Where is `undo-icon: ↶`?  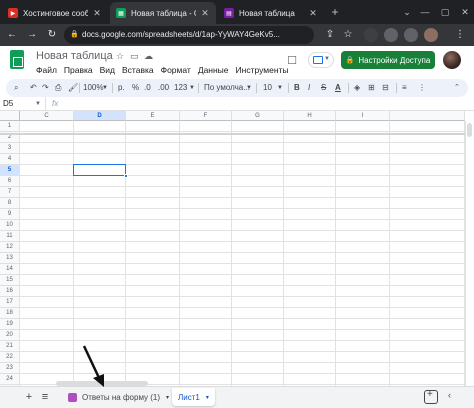 undo-icon: ↶ is located at coordinates (33, 88).